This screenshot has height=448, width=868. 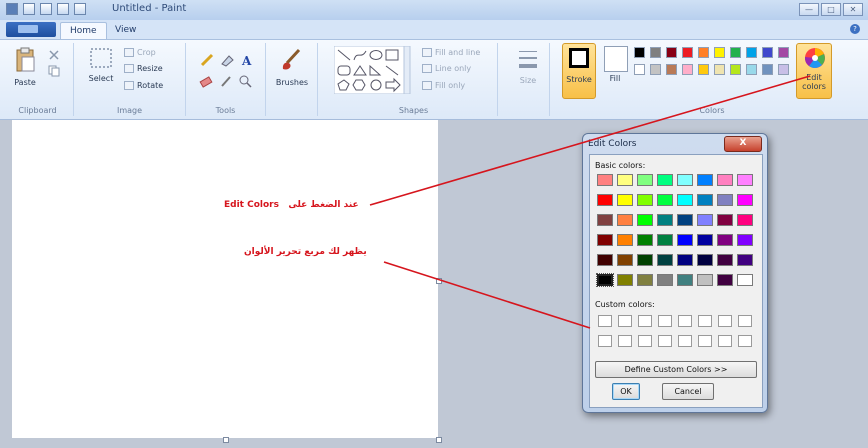 What do you see at coordinates (375, 70) in the screenshot?
I see `shapes-gallery` at bounding box center [375, 70].